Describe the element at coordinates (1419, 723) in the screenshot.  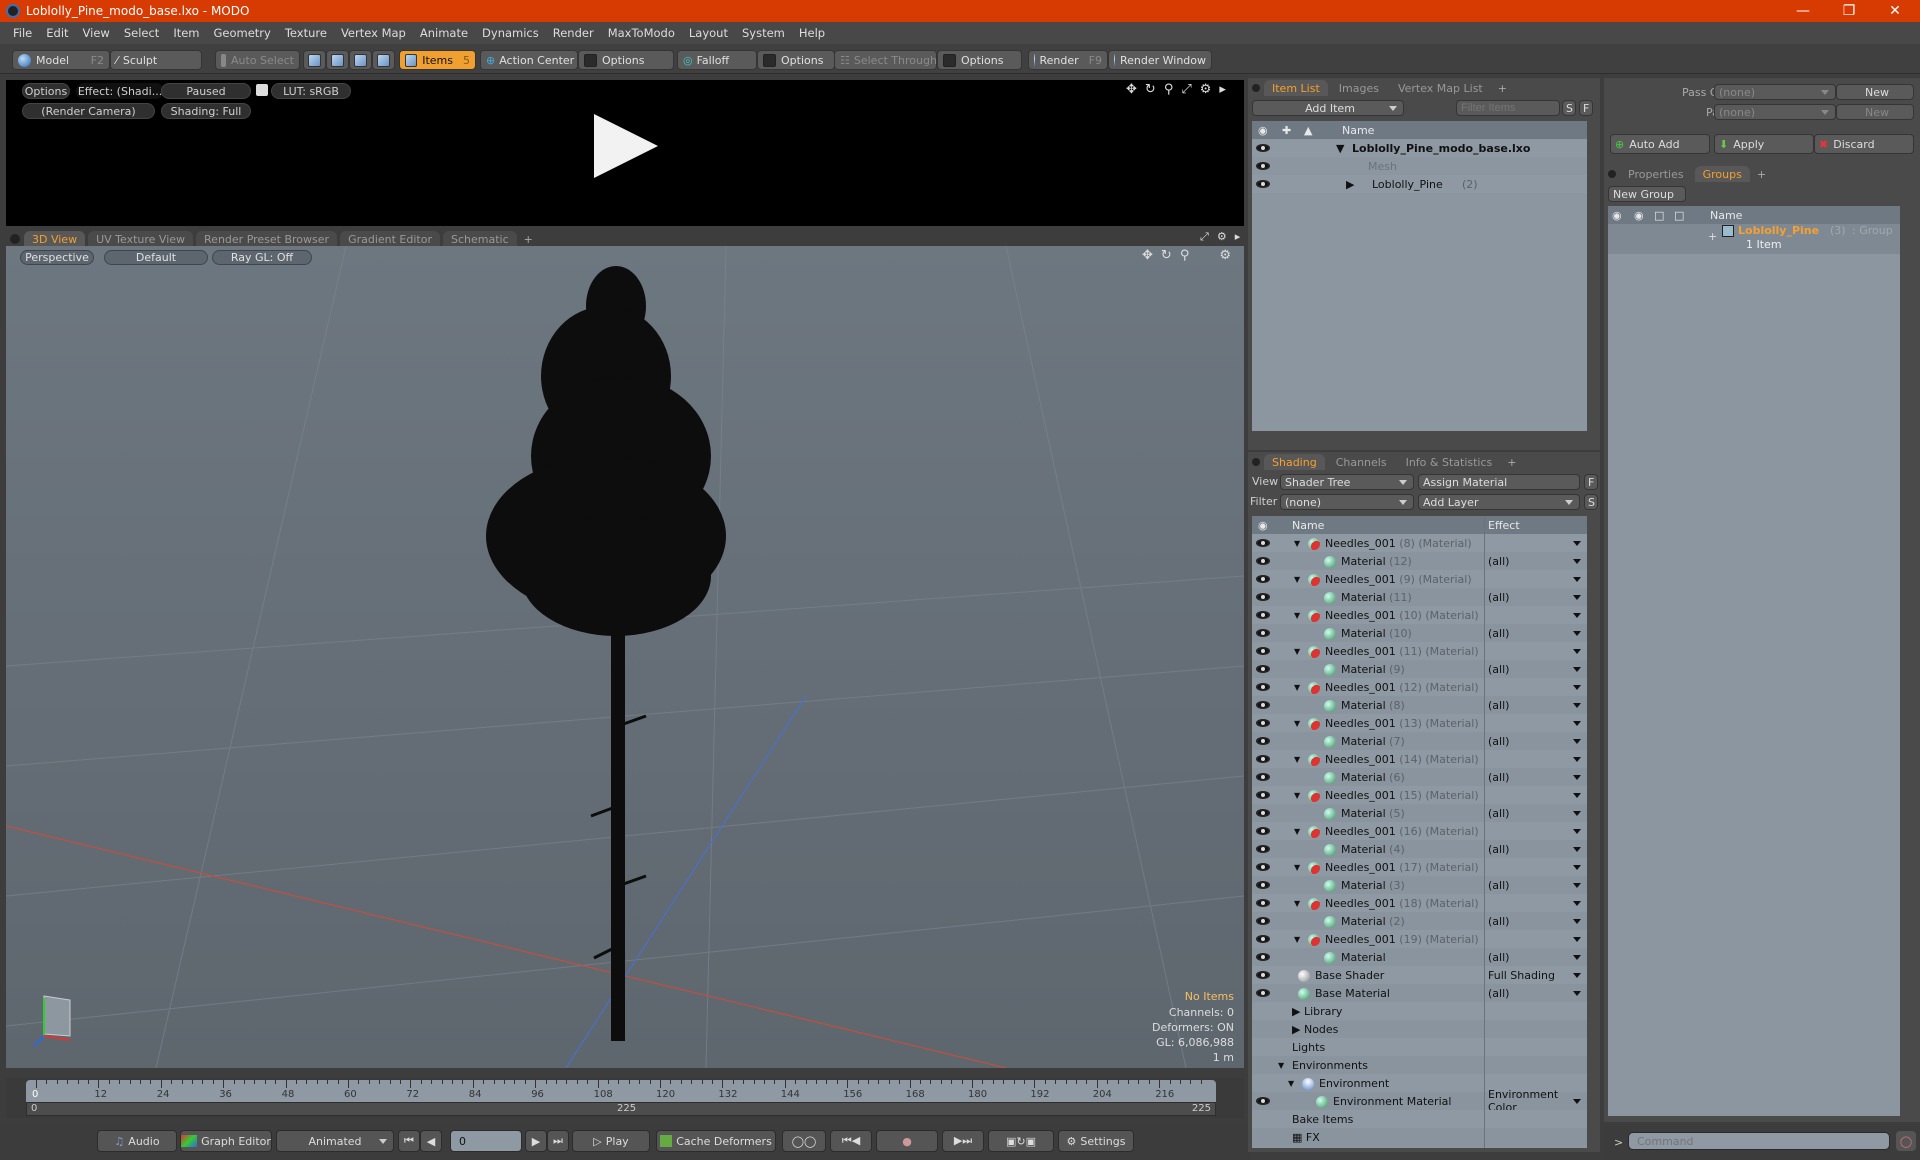
I see `shader-tree-row: ▼ Needles_001 (13) (Material)` at that location.